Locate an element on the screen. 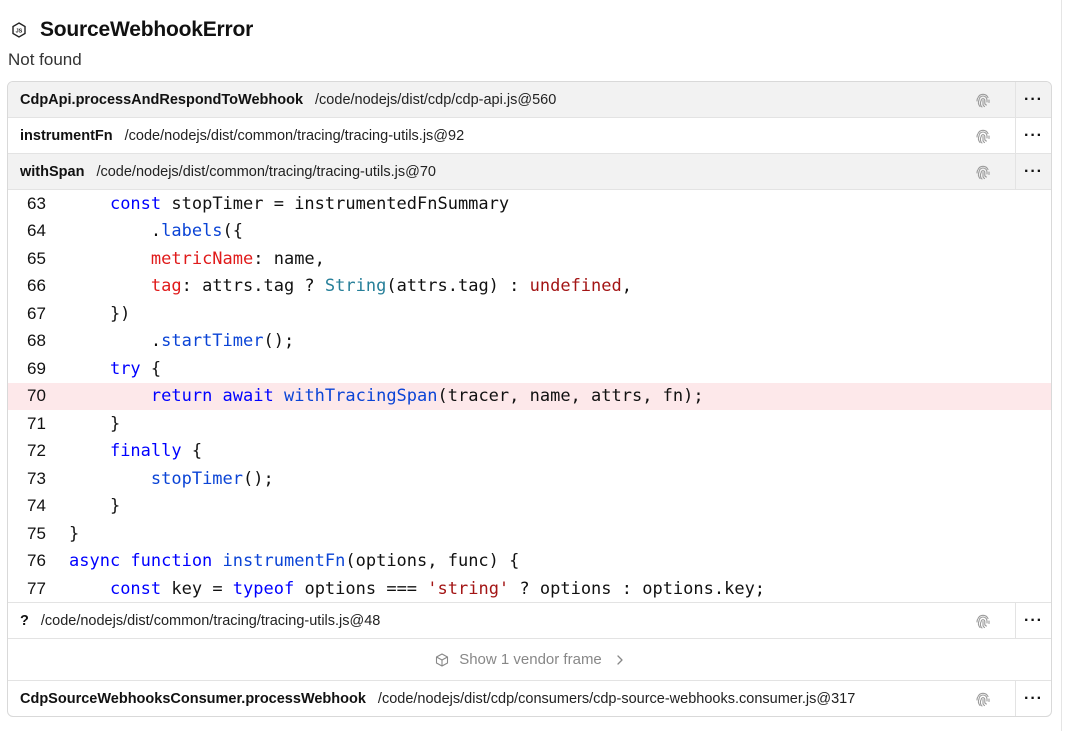 The height and width of the screenshot is (731, 1067). code-text: try { is located at coordinates (135, 368).